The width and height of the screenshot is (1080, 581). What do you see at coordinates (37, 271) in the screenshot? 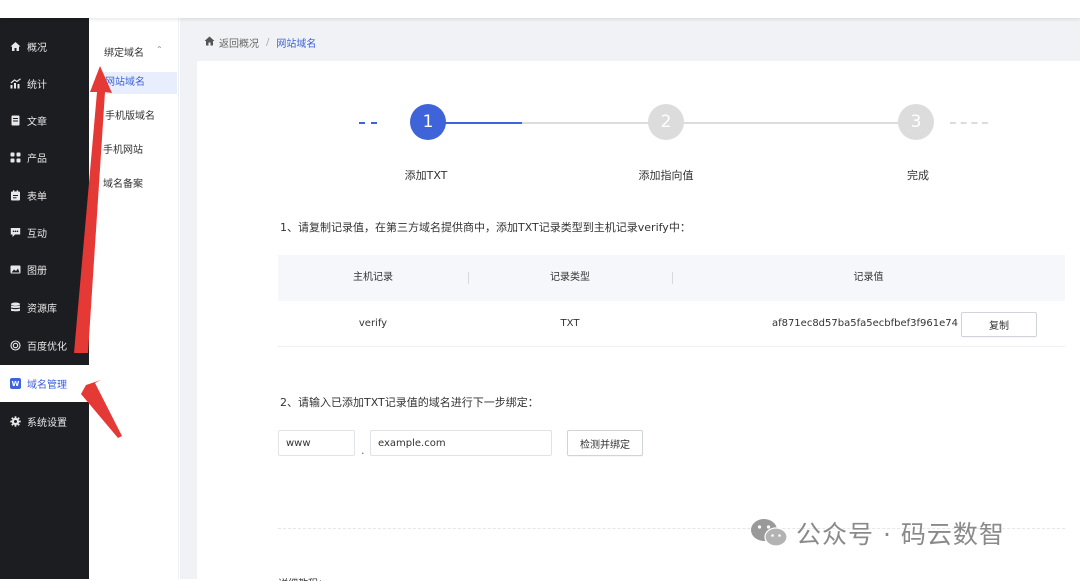
I see `sidebar-item-label: 图册` at bounding box center [37, 271].